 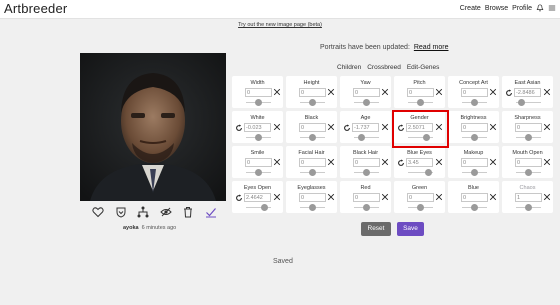 What do you see at coordinates (470, 8) in the screenshot?
I see `nav-create: Create` at bounding box center [470, 8].